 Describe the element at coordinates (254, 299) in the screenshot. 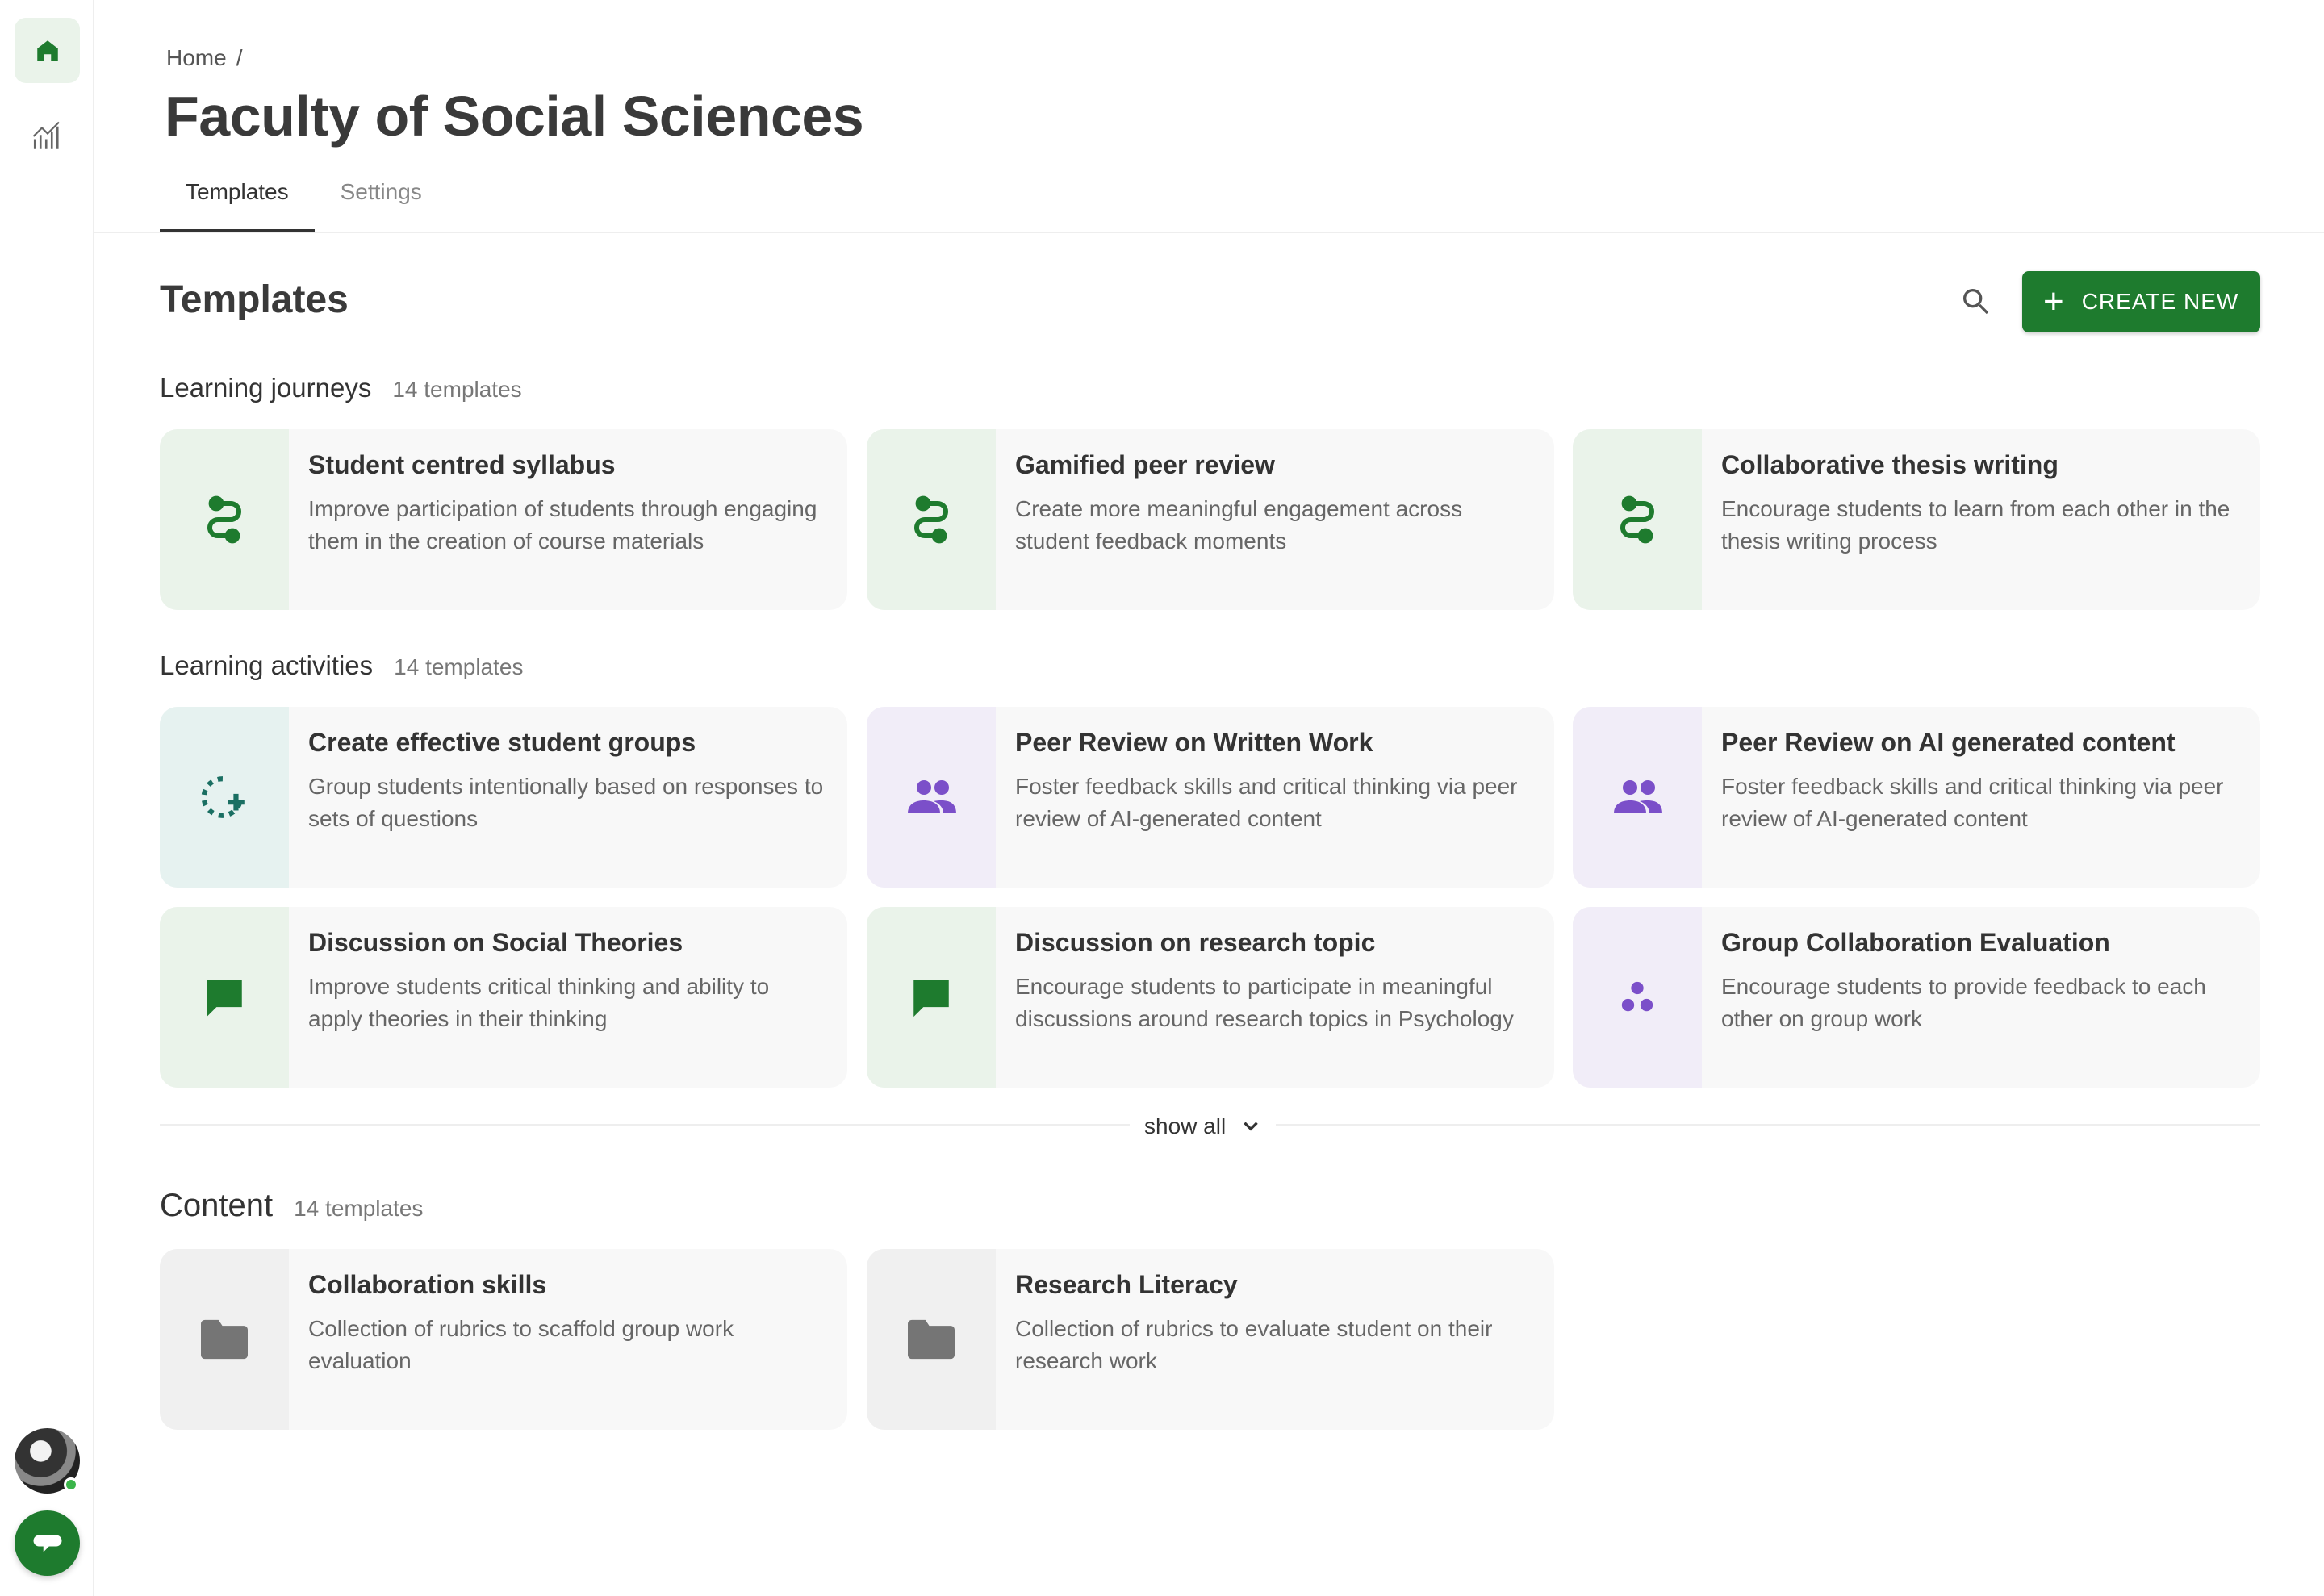

I see `templates-section-title: Templates` at that location.